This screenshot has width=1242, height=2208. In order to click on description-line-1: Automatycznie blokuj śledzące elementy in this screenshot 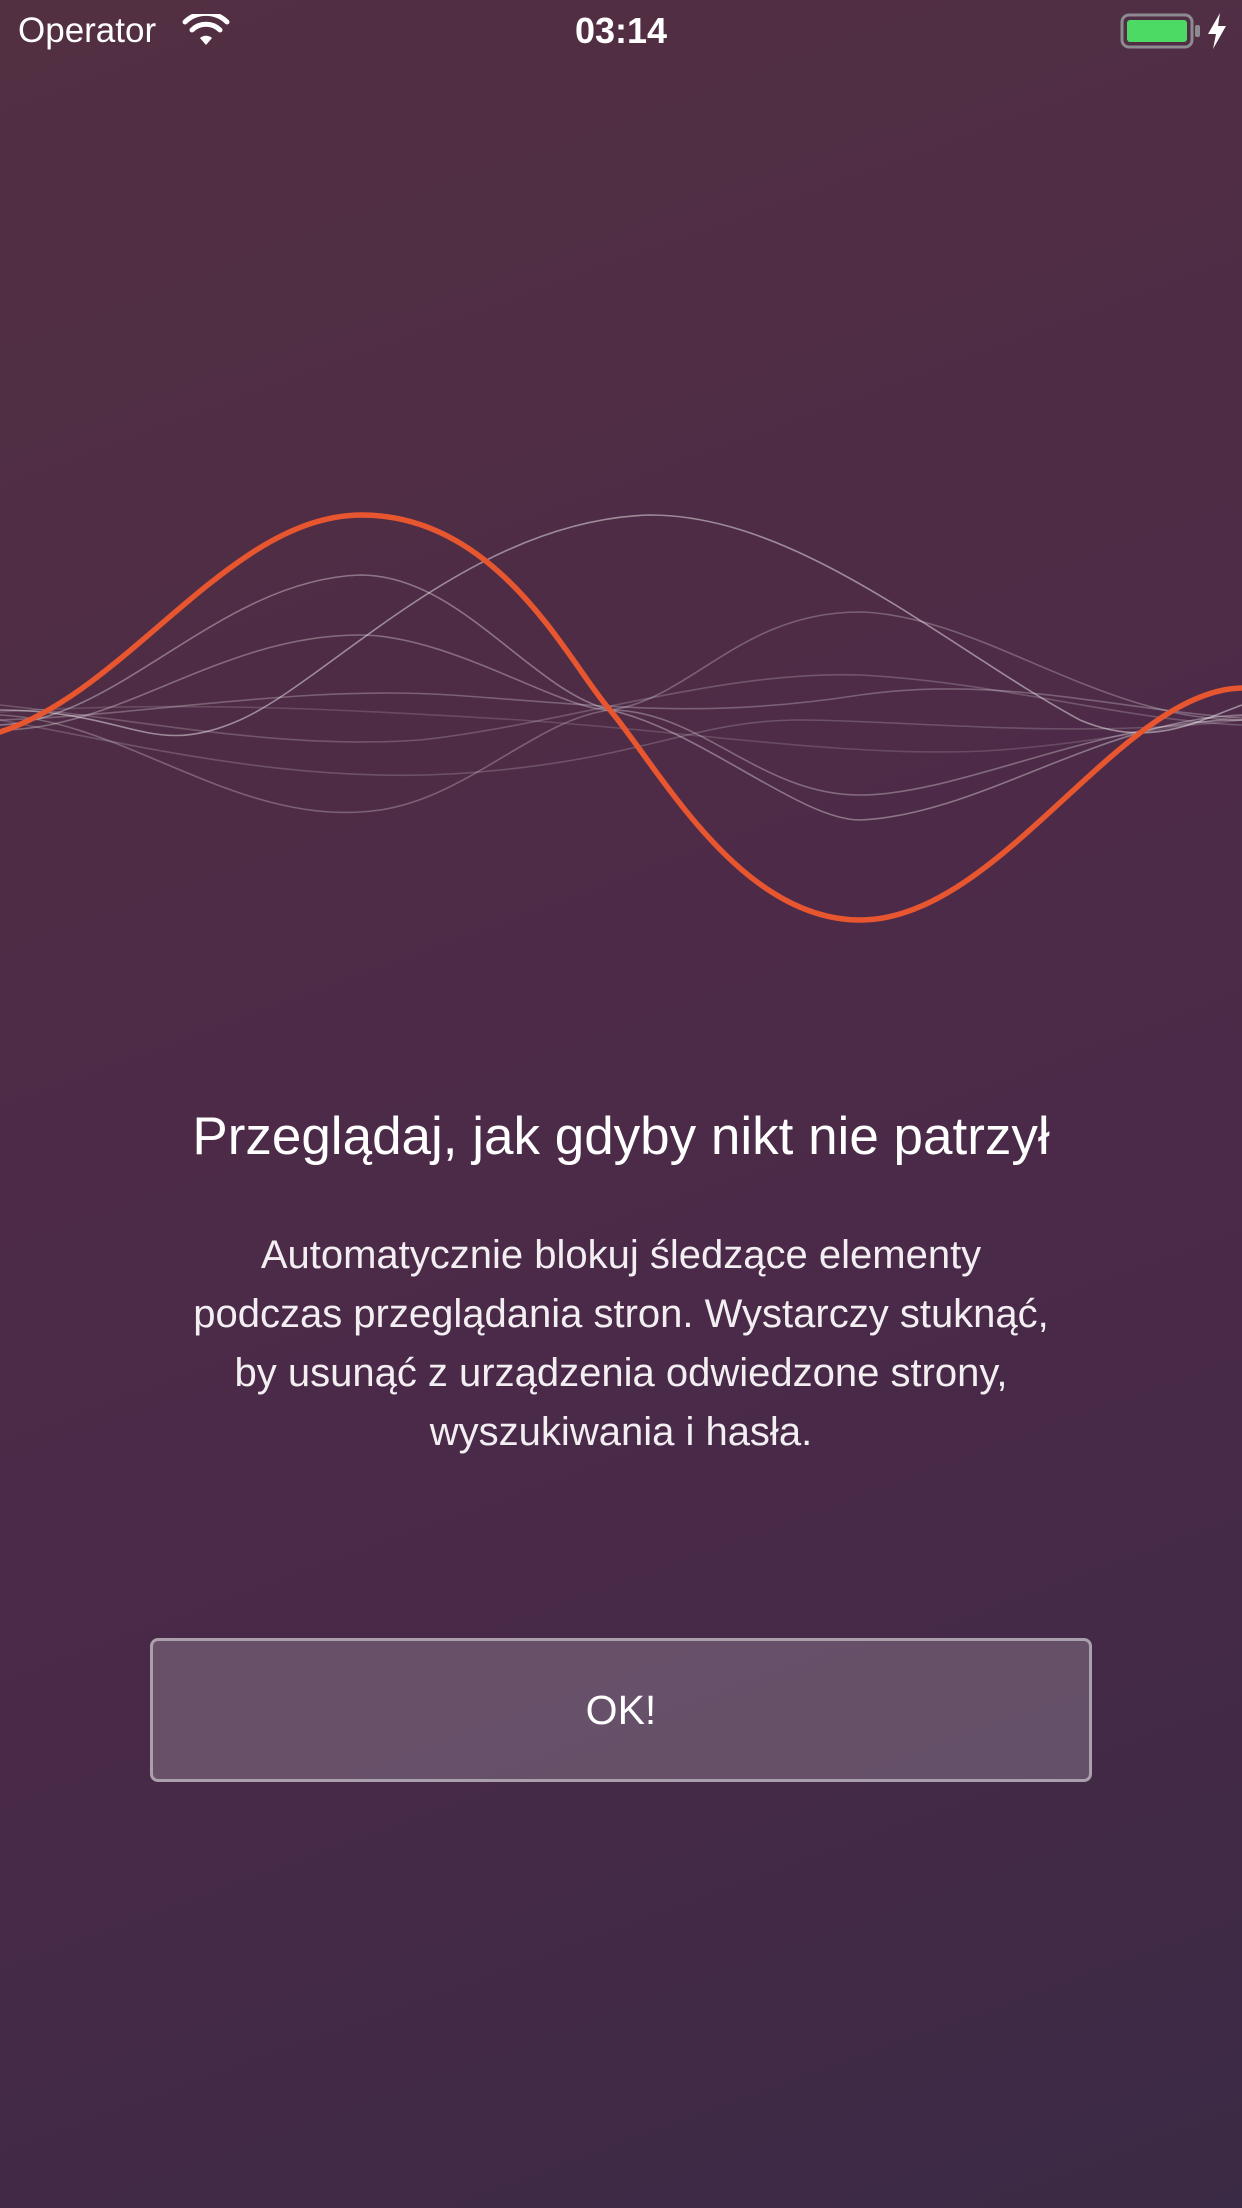, I will do `click(621, 1255)`.